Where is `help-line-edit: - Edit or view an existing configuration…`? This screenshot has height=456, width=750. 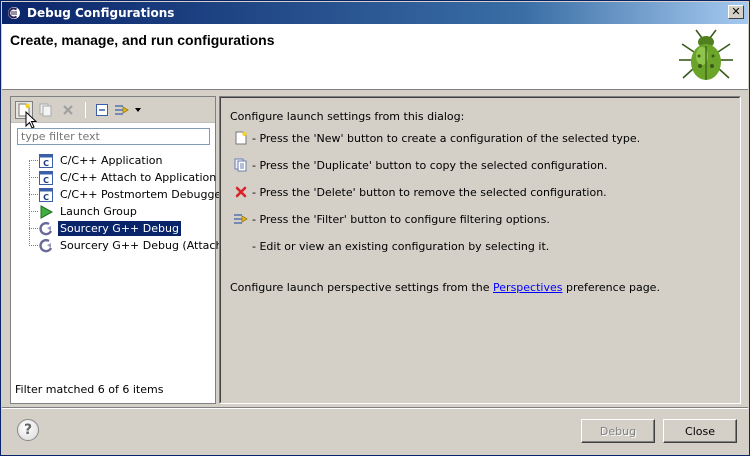
help-line-edit: - Edit or view an existing configuration… is located at coordinates (401, 246).